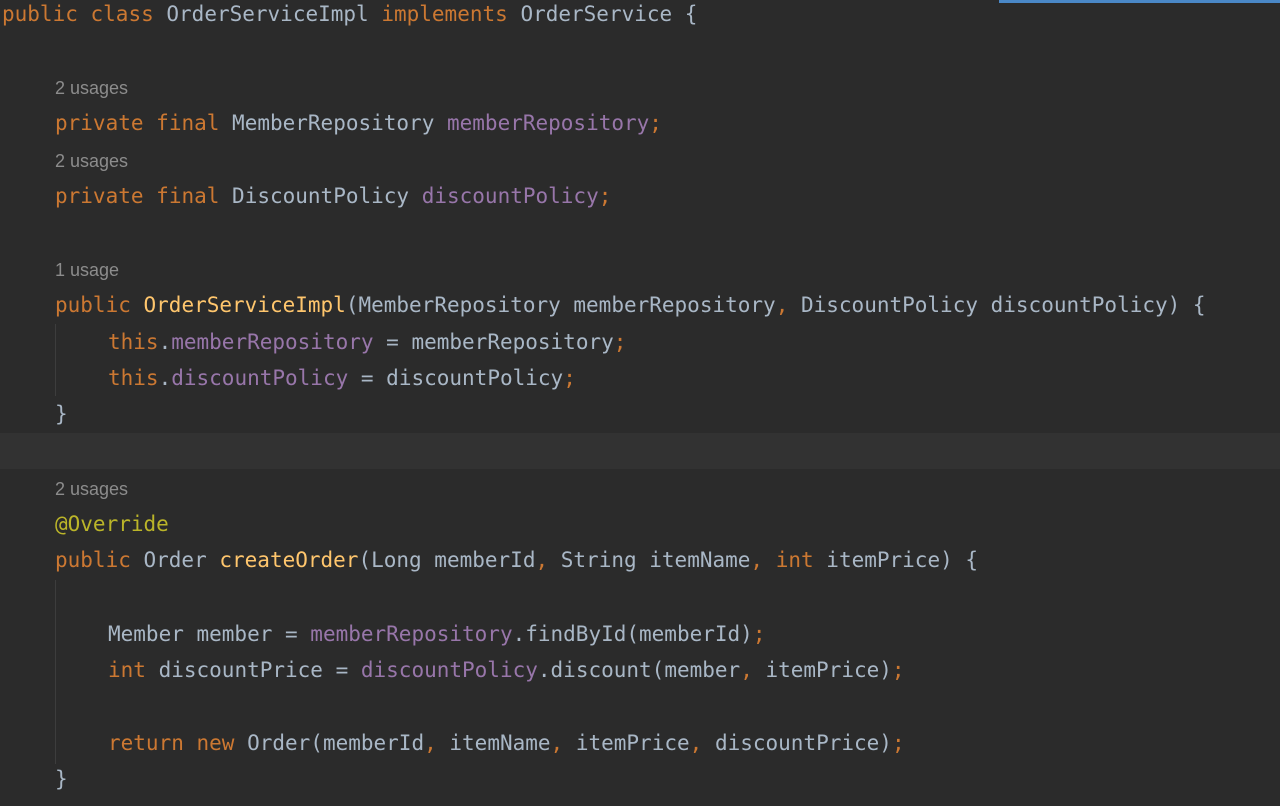 This screenshot has width=1280, height=806. What do you see at coordinates (321, 196) in the screenshot?
I see `type-name: DiscountPolicy` at bounding box center [321, 196].